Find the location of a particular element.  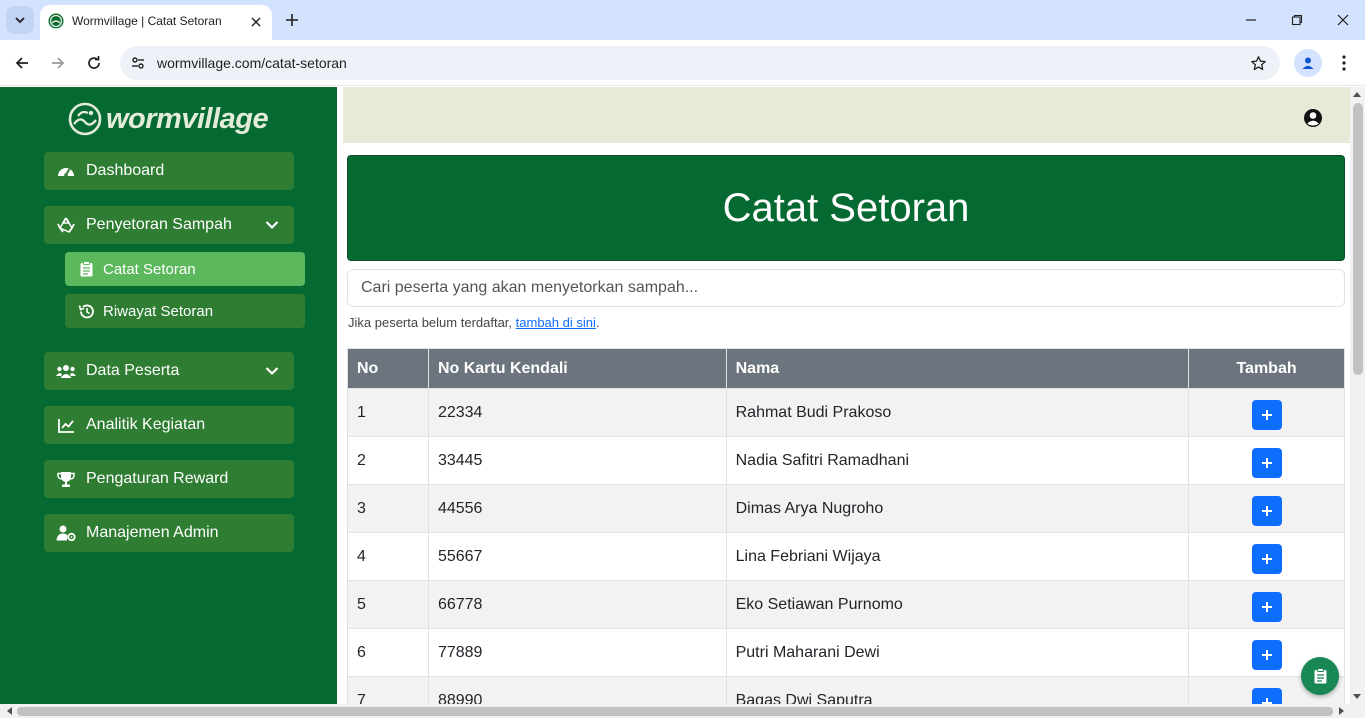

person-icon is located at coordinates (1308, 63).